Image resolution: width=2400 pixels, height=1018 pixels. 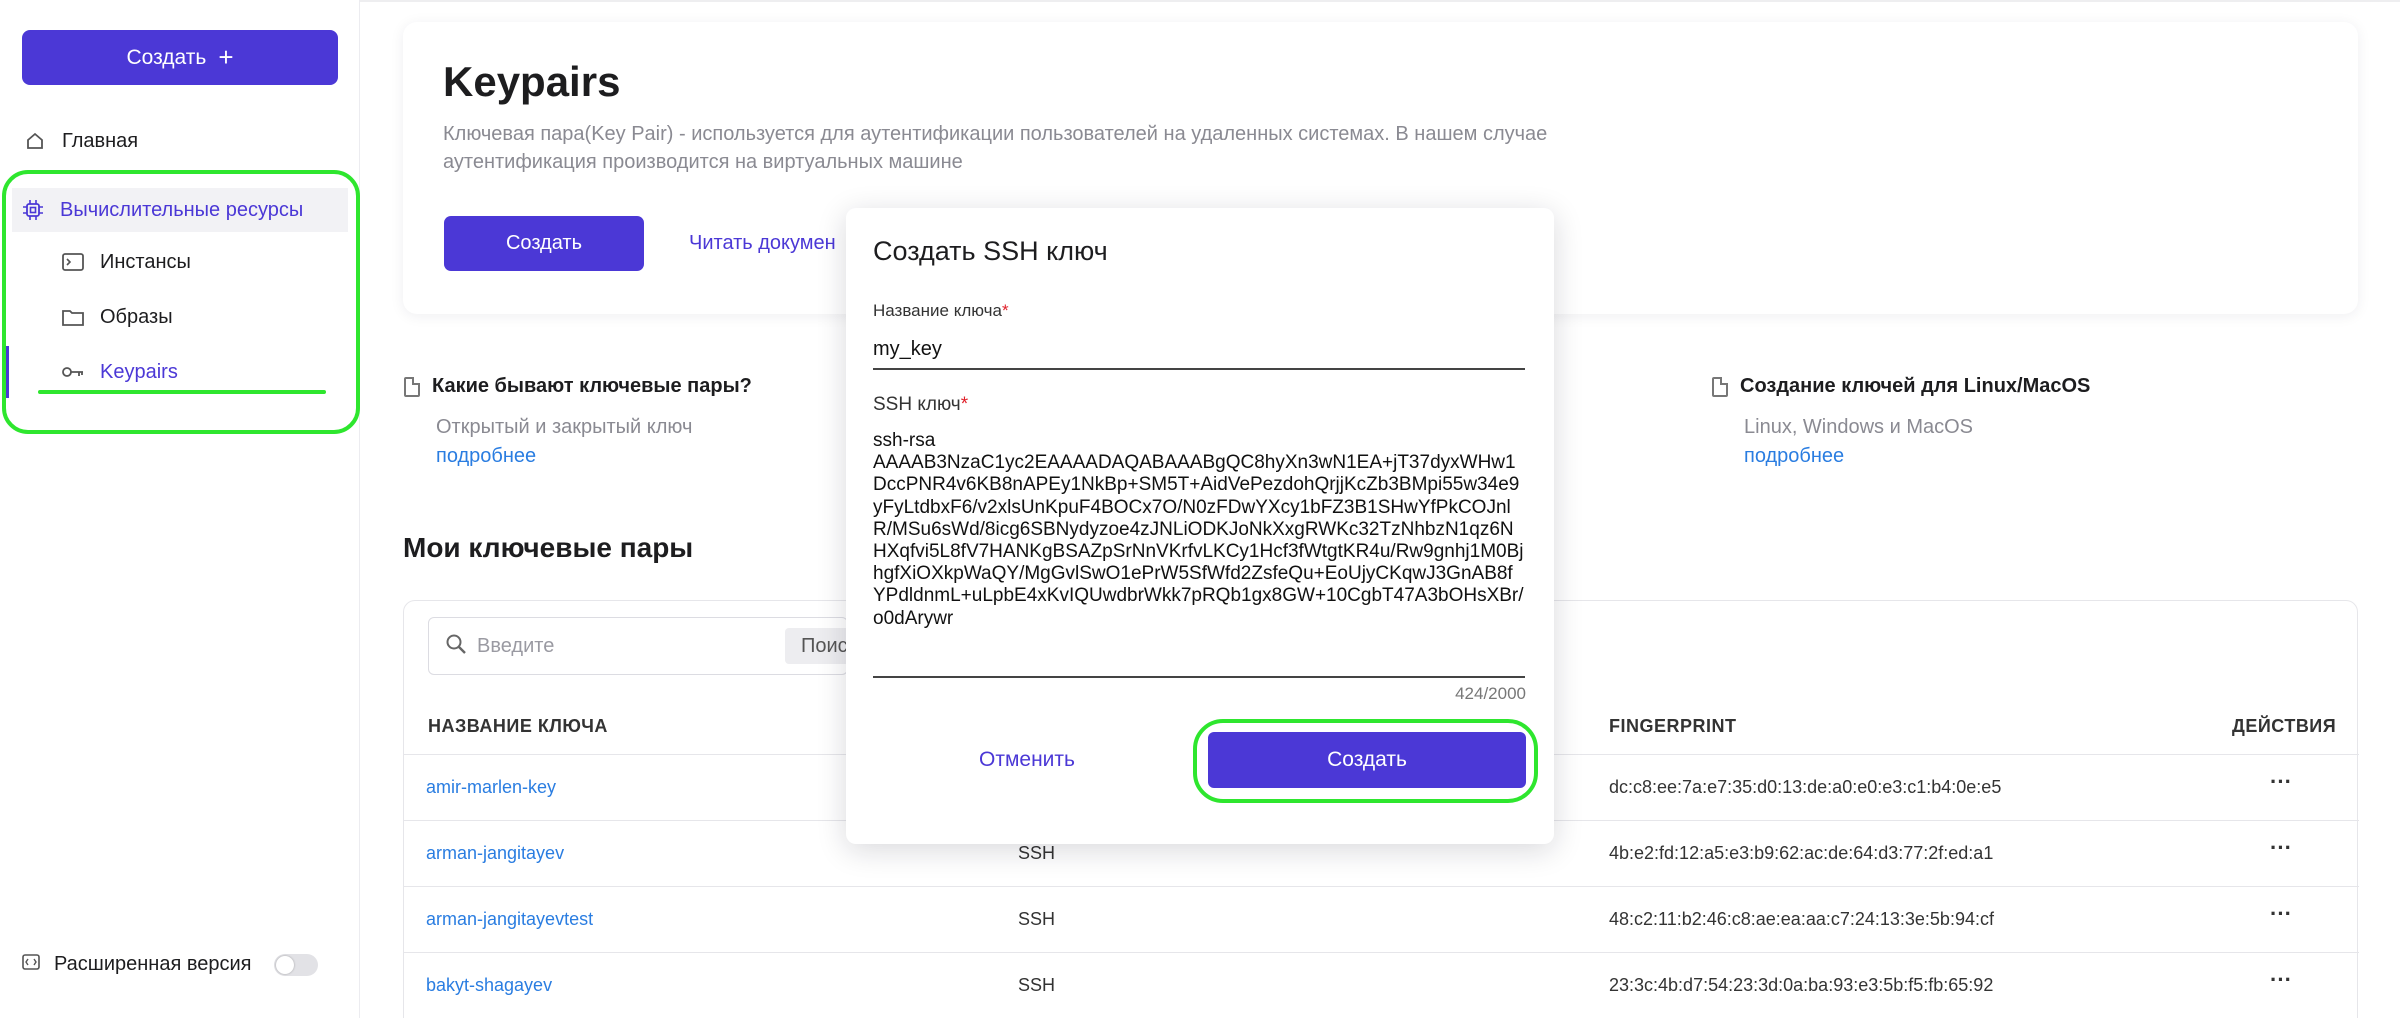 I want to click on hero-create-label: Создать, so click(x=543, y=243).